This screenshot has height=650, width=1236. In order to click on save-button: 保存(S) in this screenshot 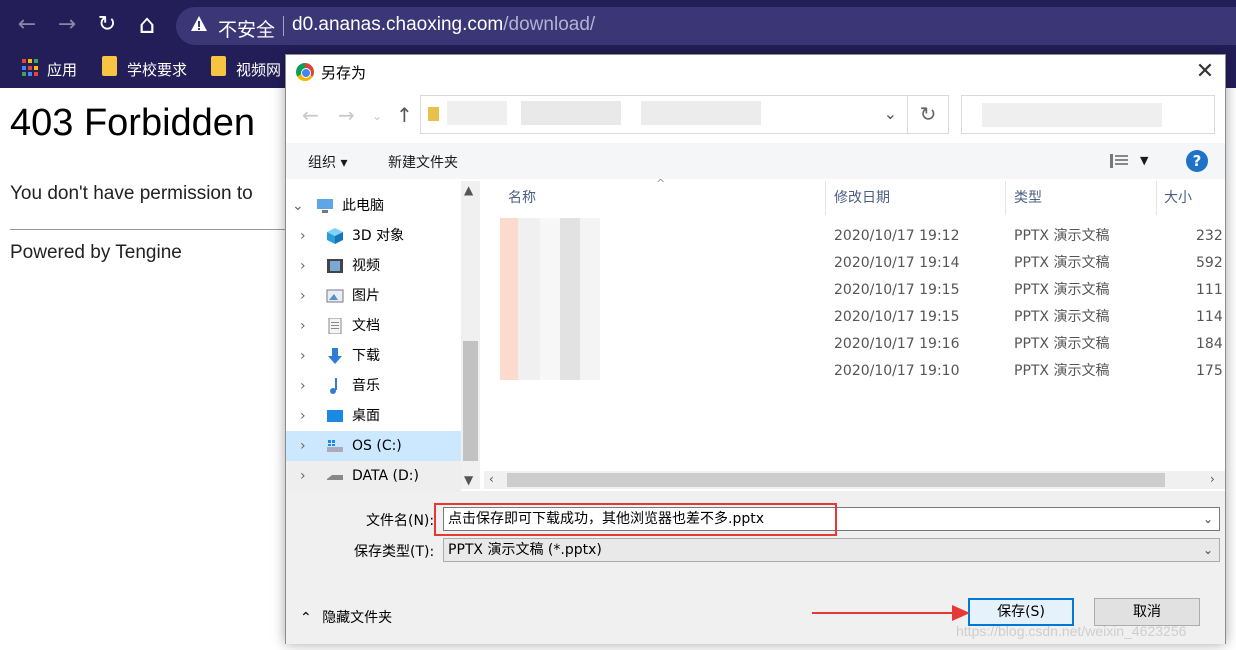, I will do `click(1021, 612)`.